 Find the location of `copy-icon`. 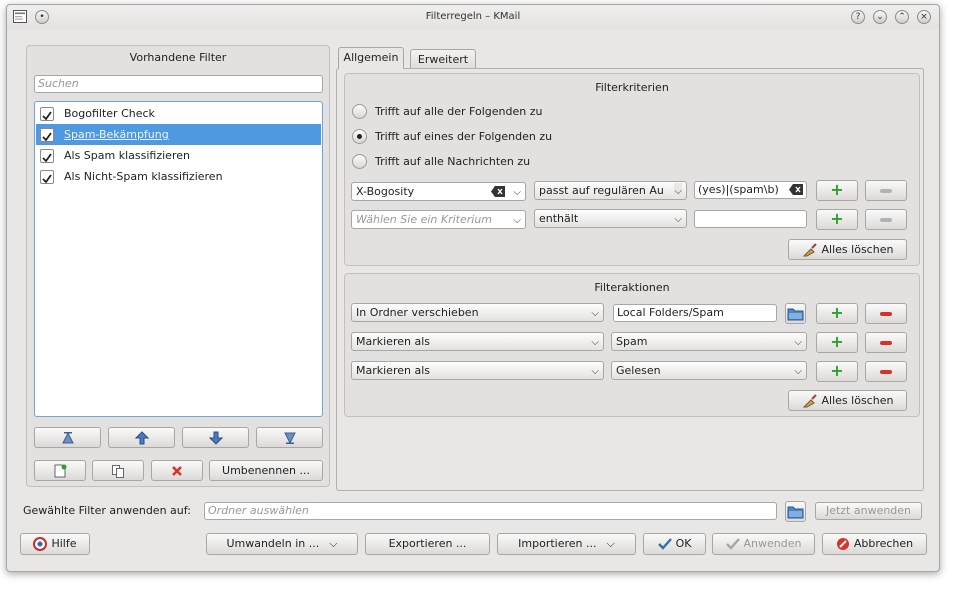

copy-icon is located at coordinates (118, 471).